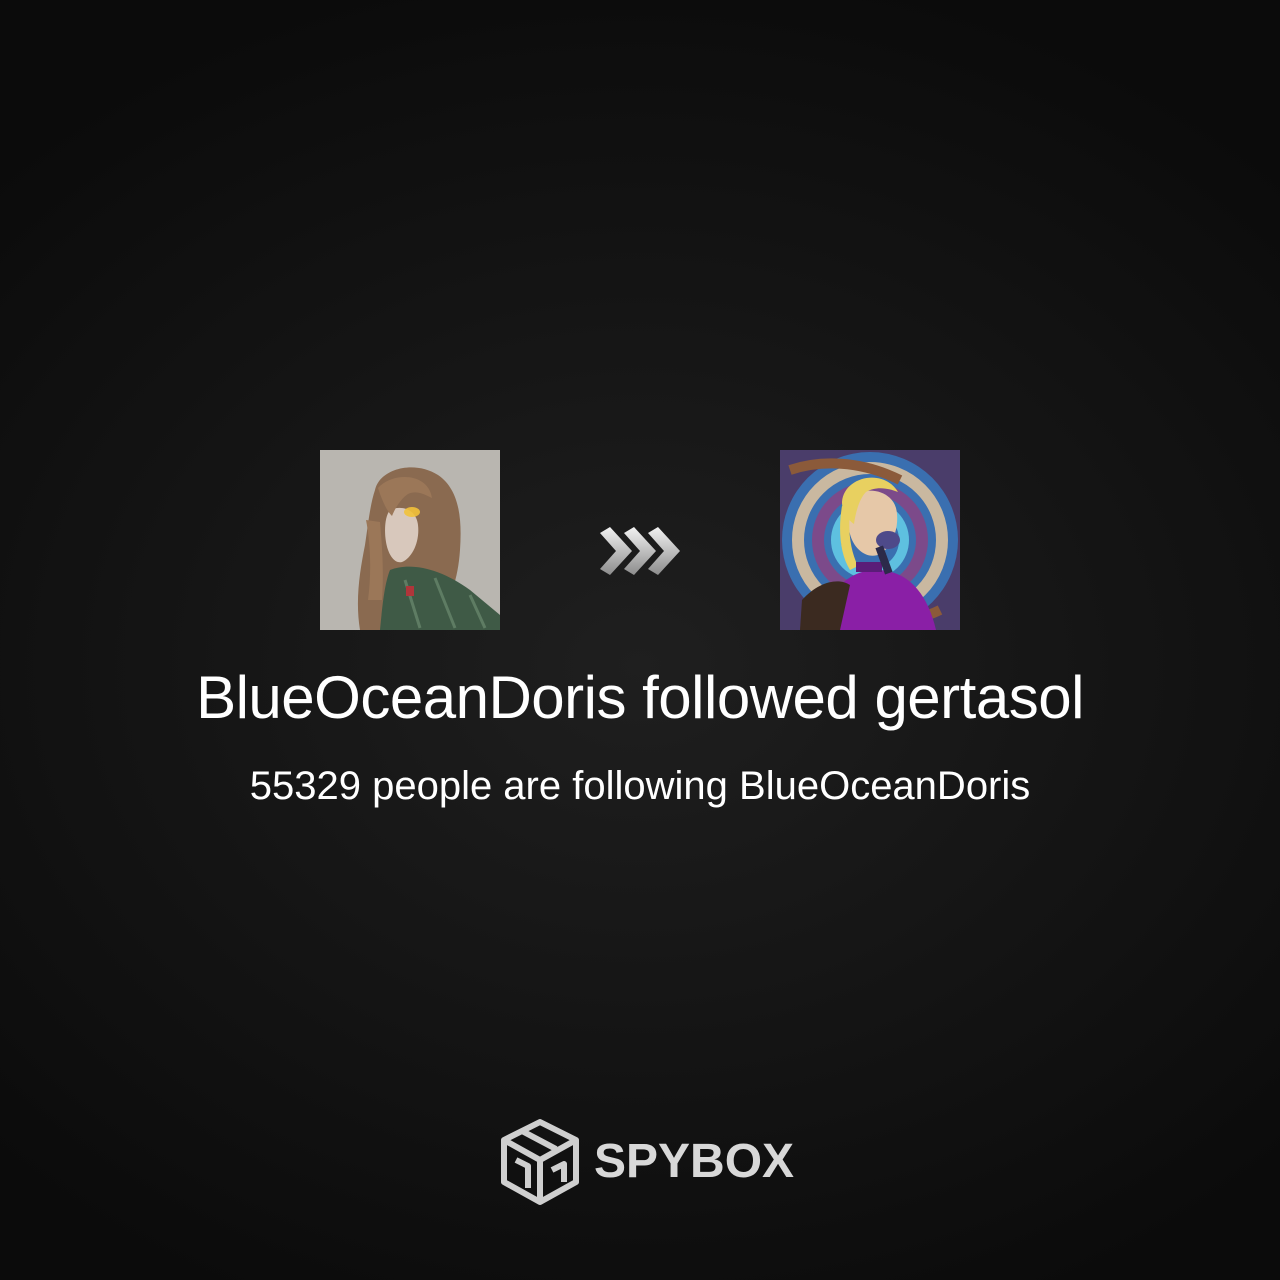  What do you see at coordinates (640, 551) in the screenshot?
I see `follow-arrow-icon` at bounding box center [640, 551].